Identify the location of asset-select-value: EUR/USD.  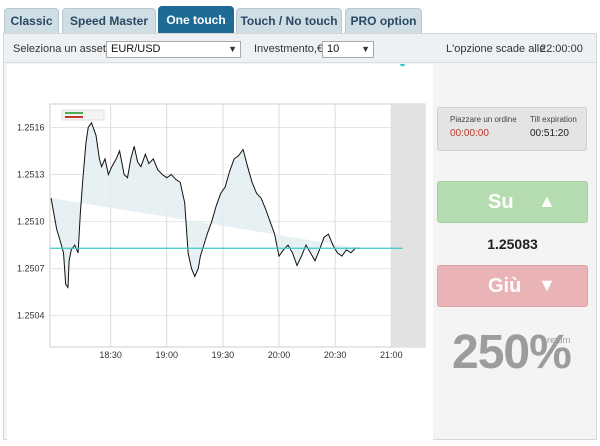
(136, 49).